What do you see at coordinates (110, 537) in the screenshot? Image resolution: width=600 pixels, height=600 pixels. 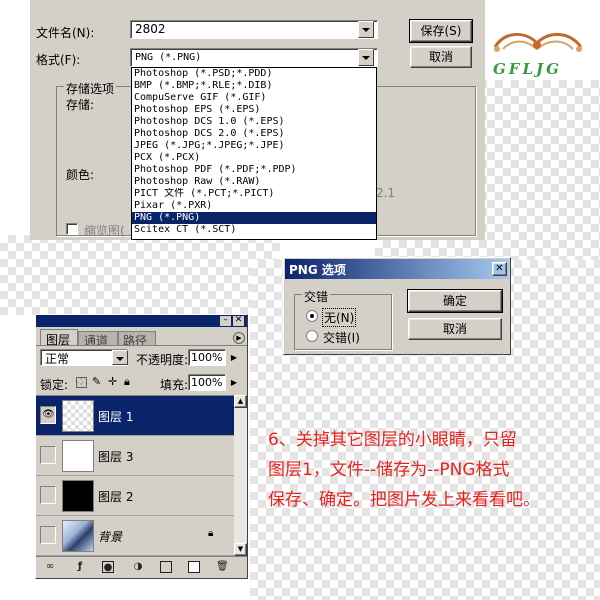 I see `layer-name: 背景` at bounding box center [110, 537].